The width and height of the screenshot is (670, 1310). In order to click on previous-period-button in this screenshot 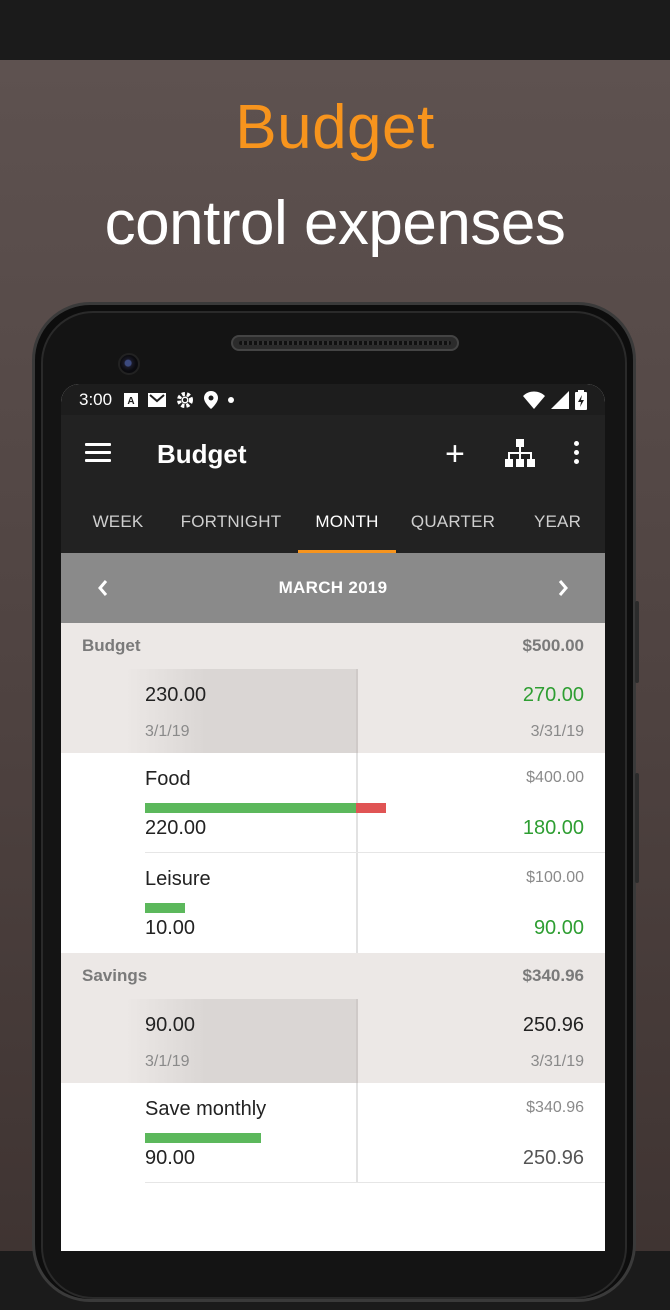, I will do `click(103, 588)`.